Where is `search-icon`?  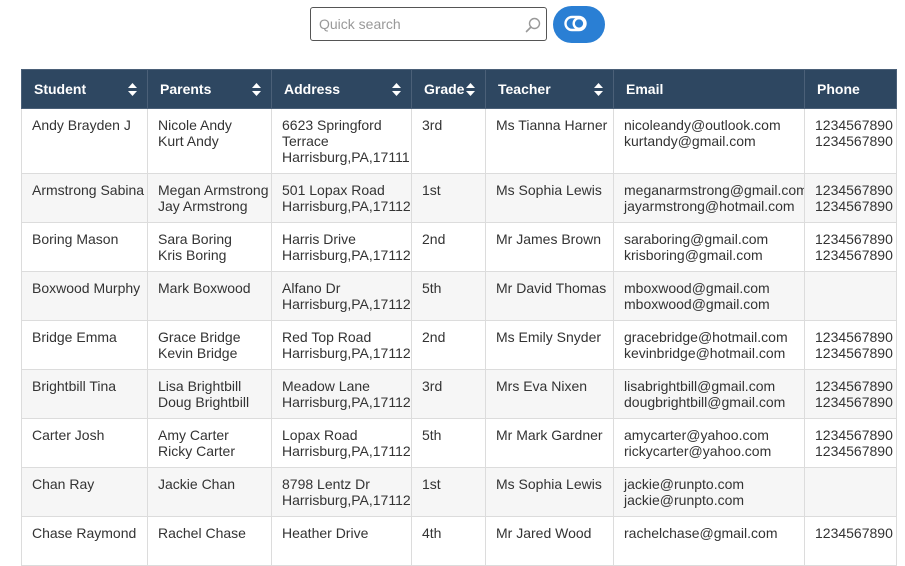 search-icon is located at coordinates (533, 25).